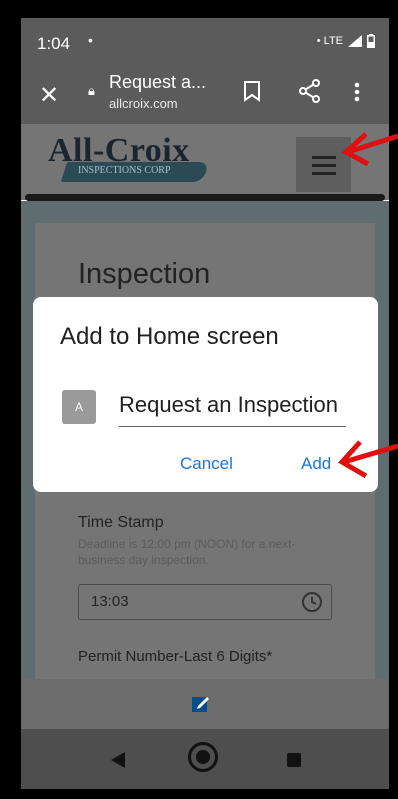  I want to click on page-heading: Inspection, so click(144, 274).